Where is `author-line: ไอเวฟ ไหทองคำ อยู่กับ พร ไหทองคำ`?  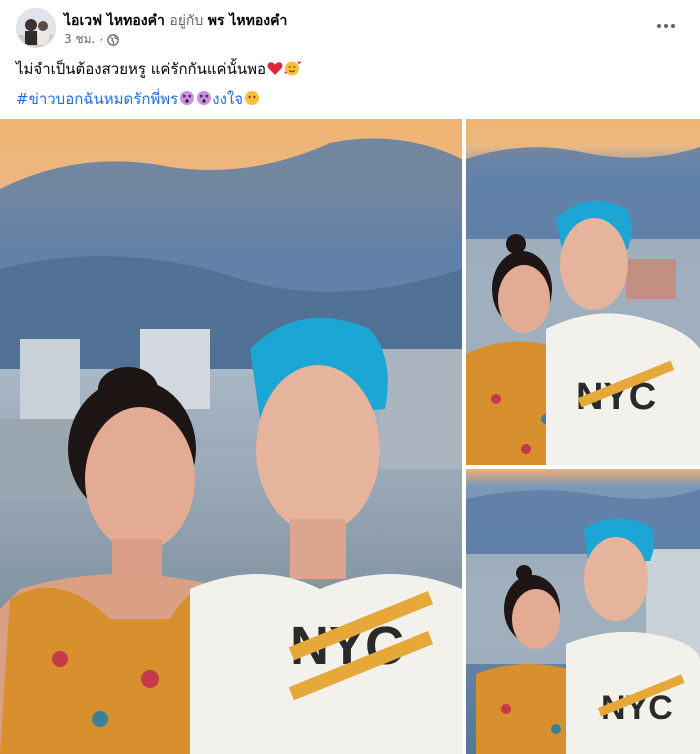
author-line: ไอเวฟ ไหทองคำ อยู่กับ พร ไหทองคำ is located at coordinates (175, 21).